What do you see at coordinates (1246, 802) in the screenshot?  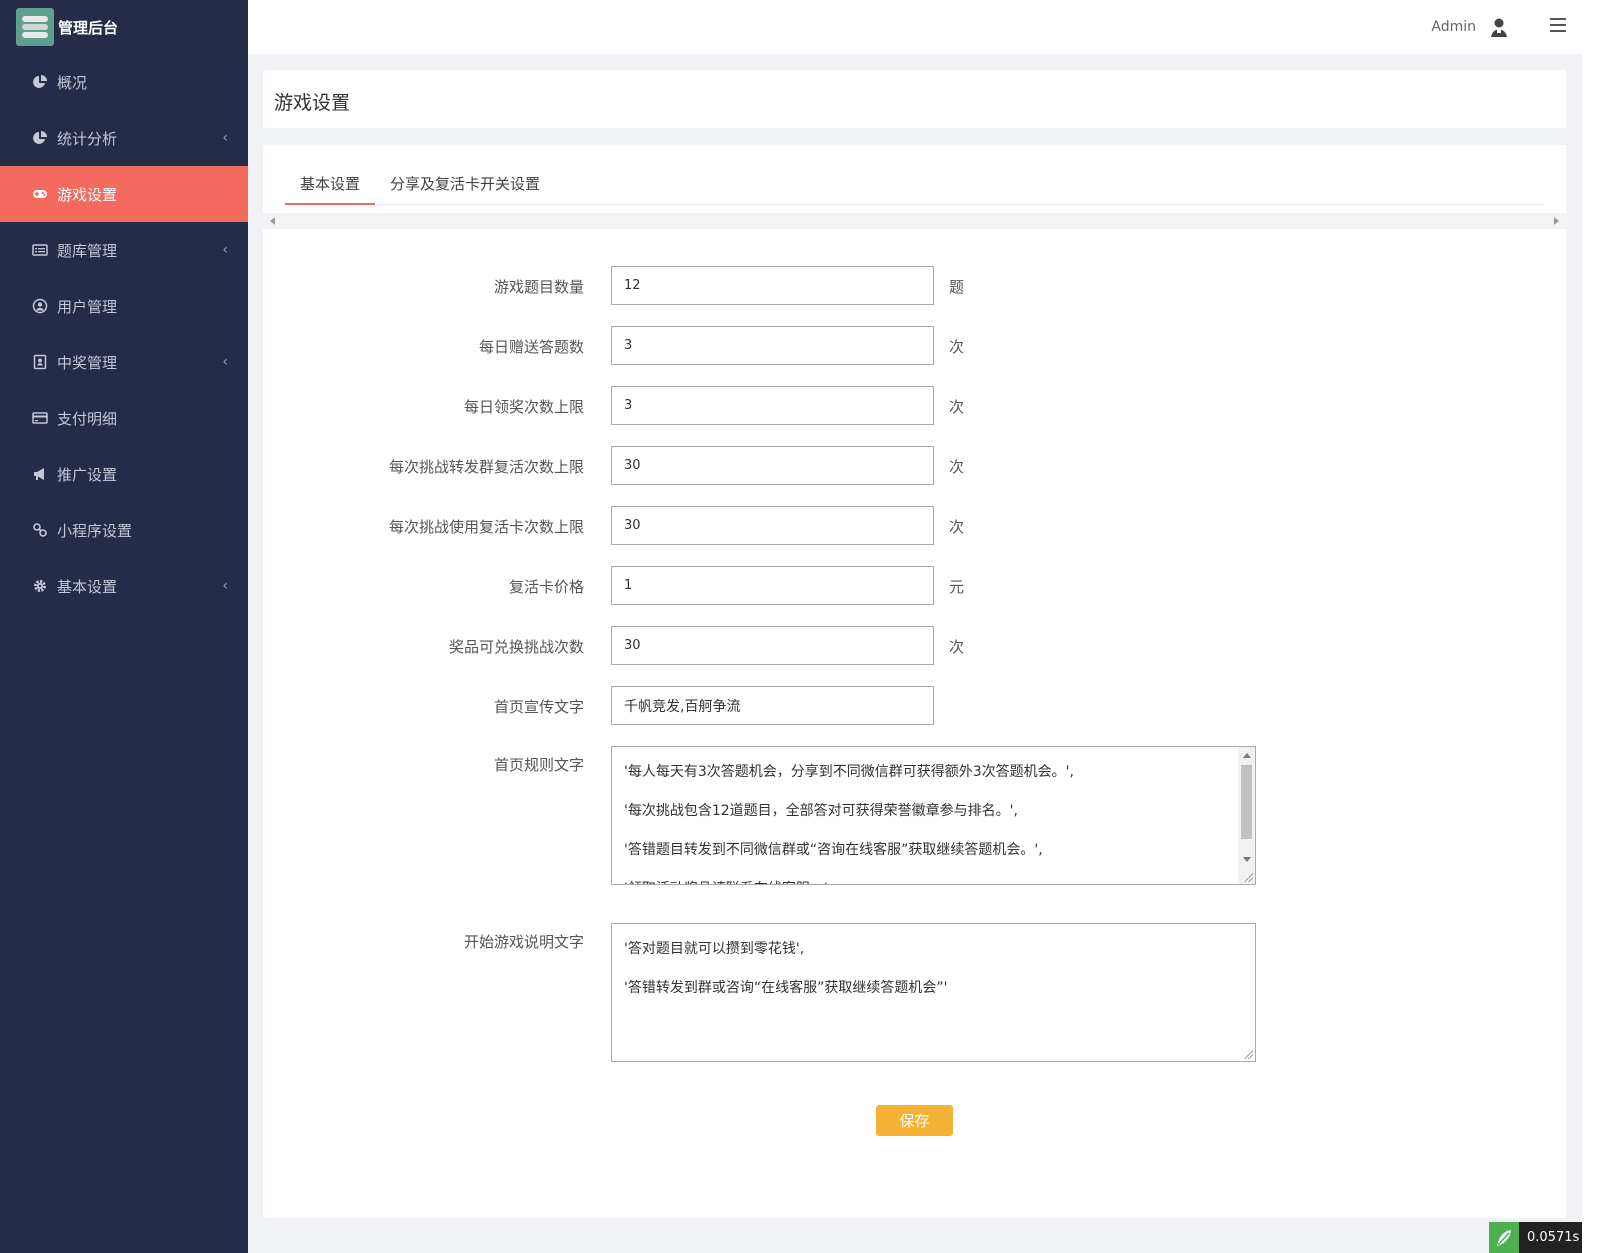 I see `scroll-thumb` at bounding box center [1246, 802].